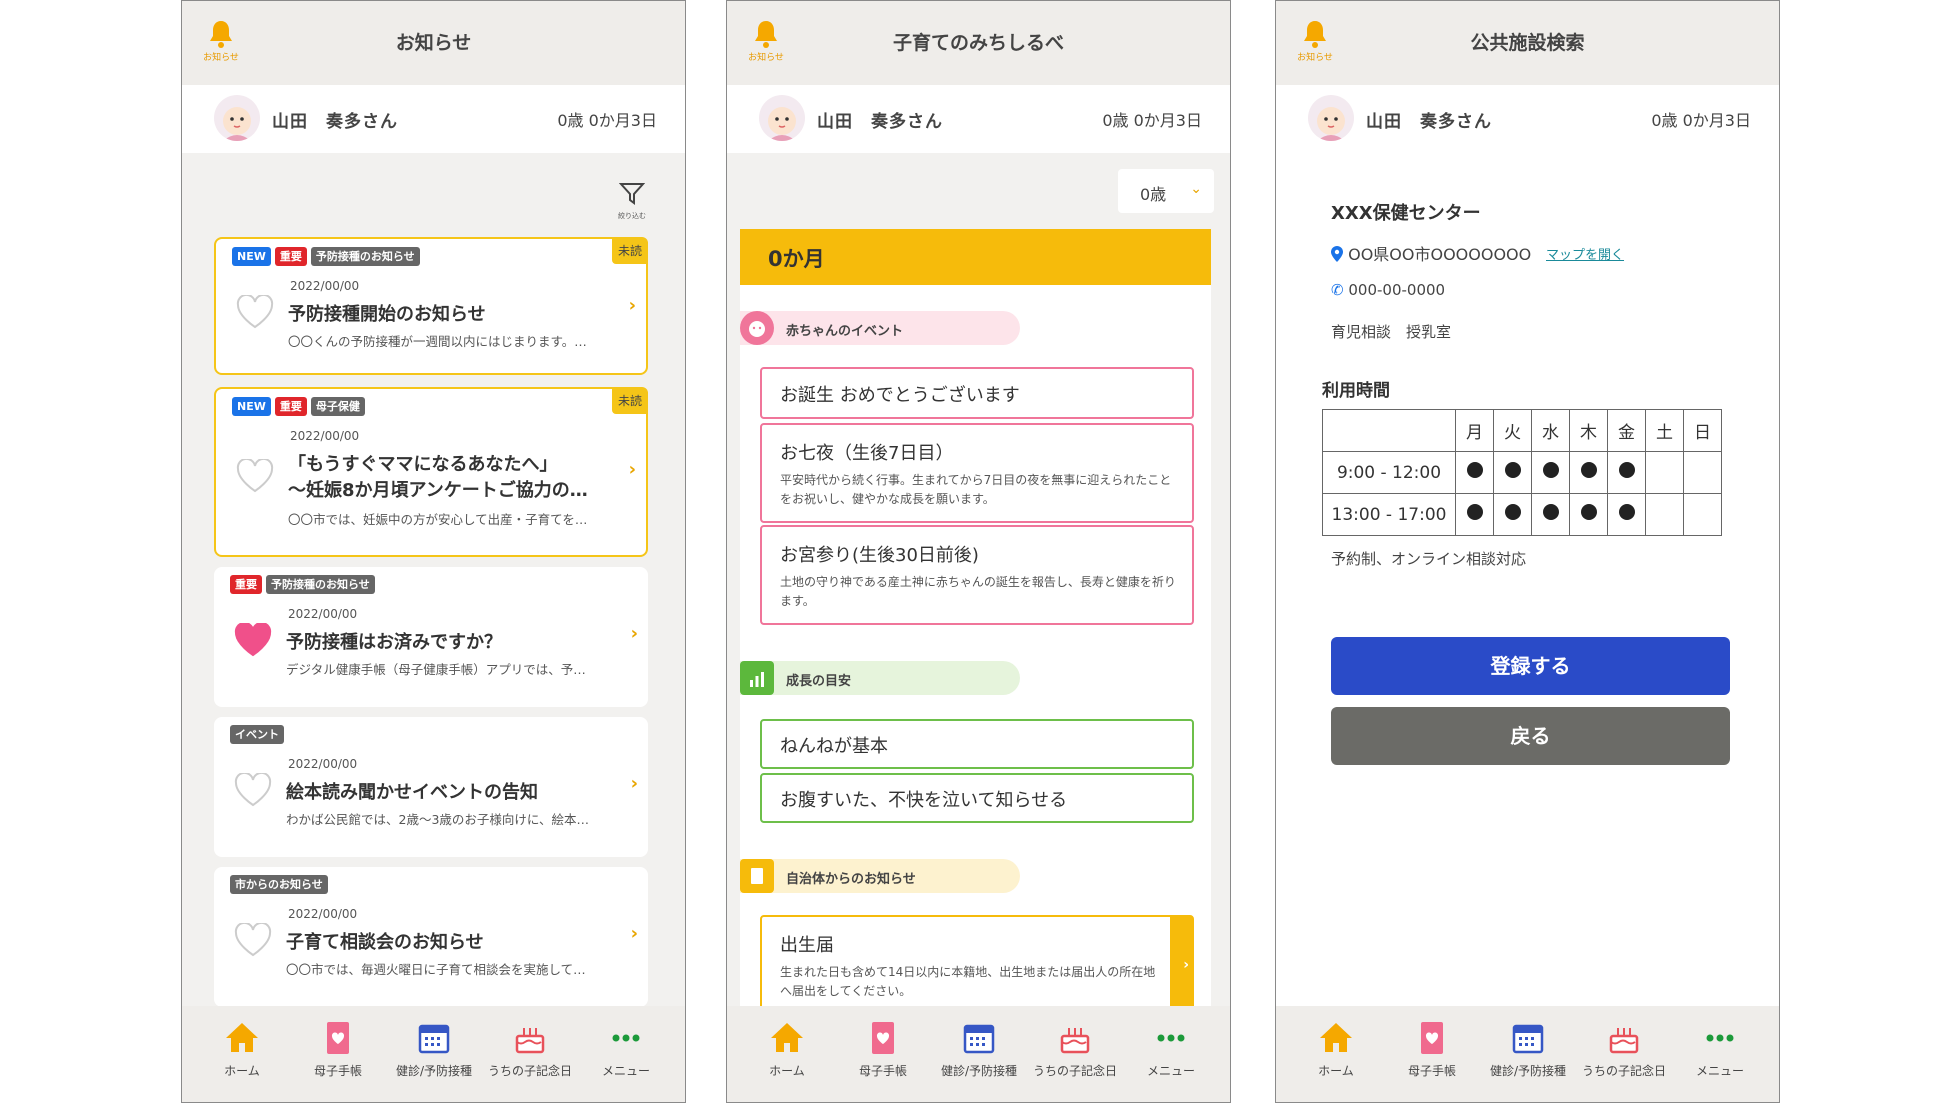 The height and width of the screenshot is (1103, 1947). What do you see at coordinates (1522, 430) in the screenshot?
I see `hours-header-row: 月火水木金土日` at bounding box center [1522, 430].